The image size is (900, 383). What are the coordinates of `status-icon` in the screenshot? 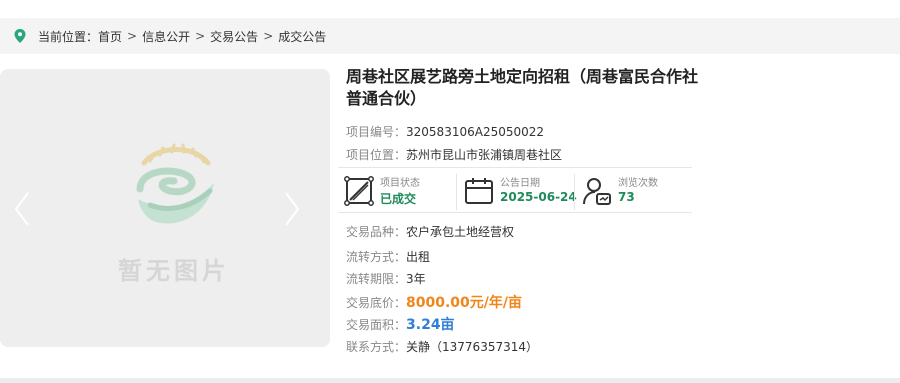 It's located at (359, 191).